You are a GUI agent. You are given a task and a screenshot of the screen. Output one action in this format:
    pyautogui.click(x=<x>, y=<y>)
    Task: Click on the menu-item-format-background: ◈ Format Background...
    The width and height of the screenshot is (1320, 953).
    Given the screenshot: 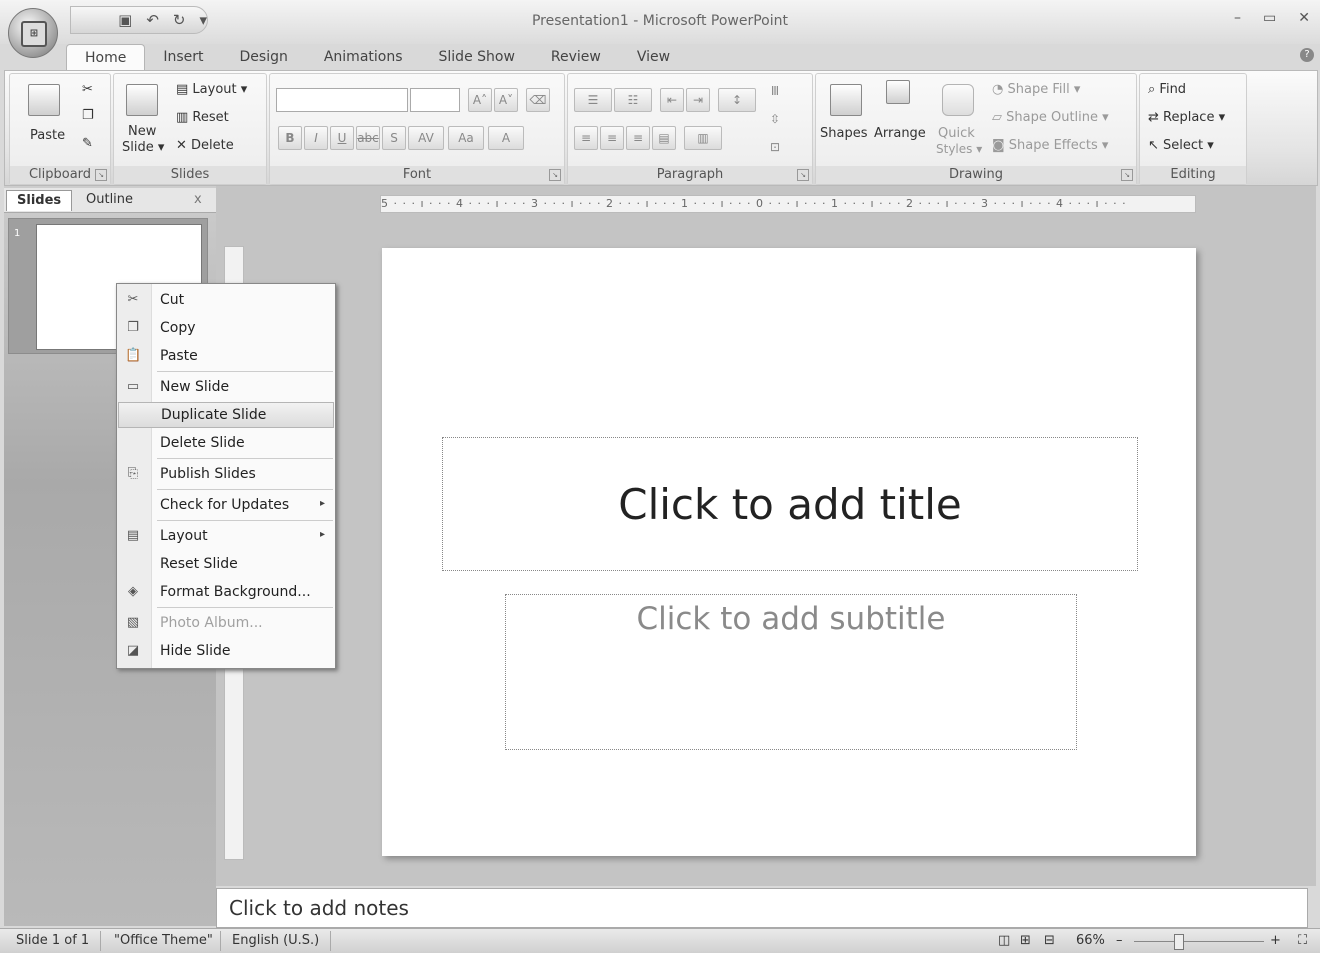 What is the action you would take?
    pyautogui.click(x=226, y=592)
    